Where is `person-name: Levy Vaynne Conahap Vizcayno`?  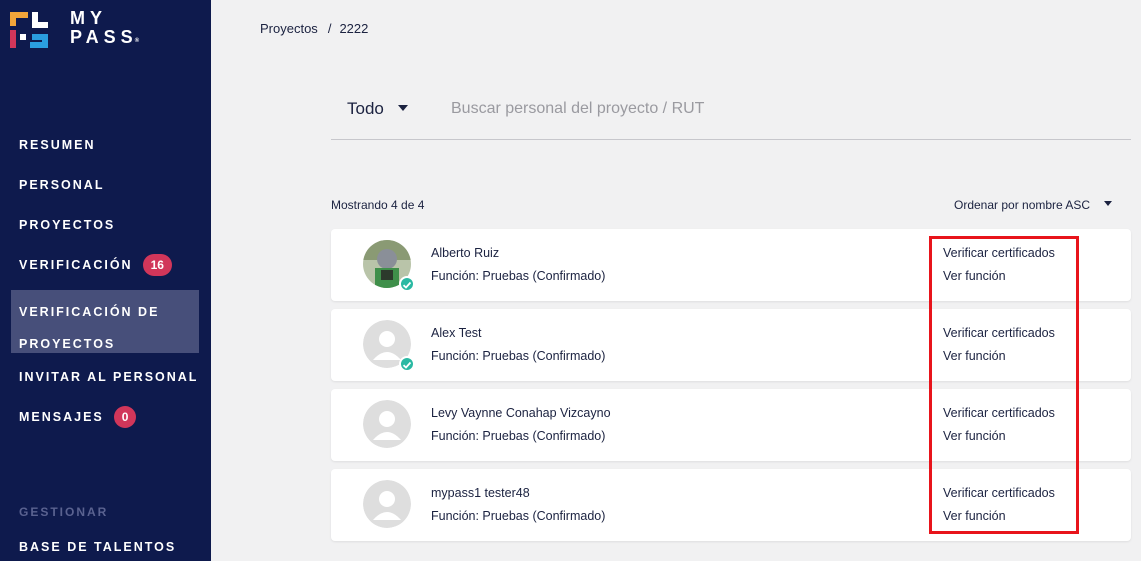
person-name: Levy Vaynne Conahap Vizcayno is located at coordinates (521, 413).